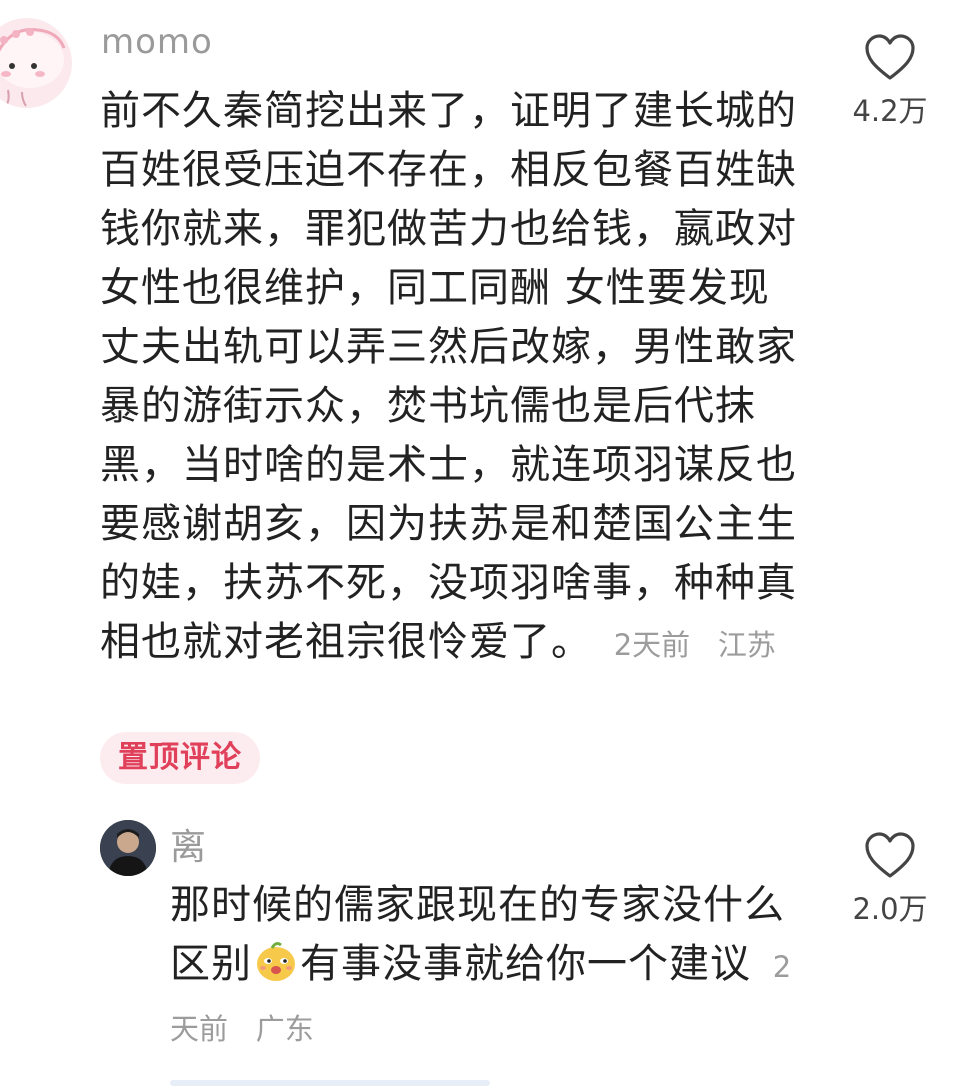 The height and width of the screenshot is (1086, 960). Describe the element at coordinates (276, 961) in the screenshot. I see `smug-face-emoji` at that location.